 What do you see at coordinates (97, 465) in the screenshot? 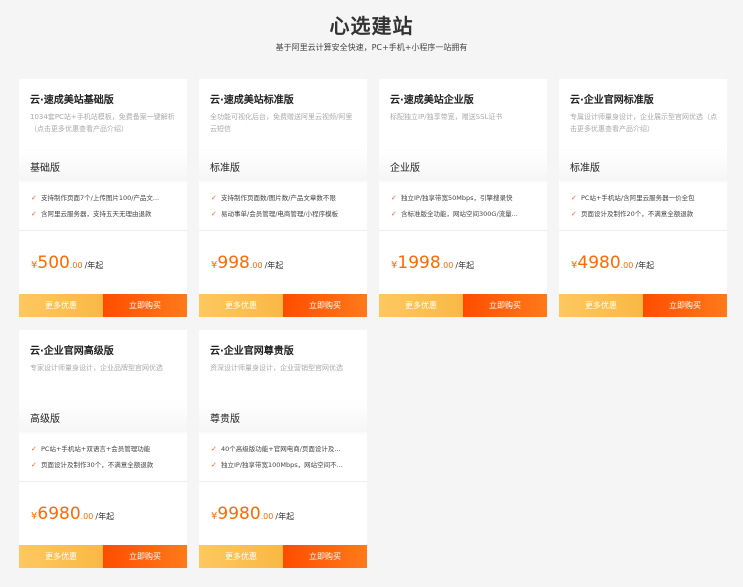
I see `feature-text: 页面设计及制作30个，不满意全额退款` at bounding box center [97, 465].